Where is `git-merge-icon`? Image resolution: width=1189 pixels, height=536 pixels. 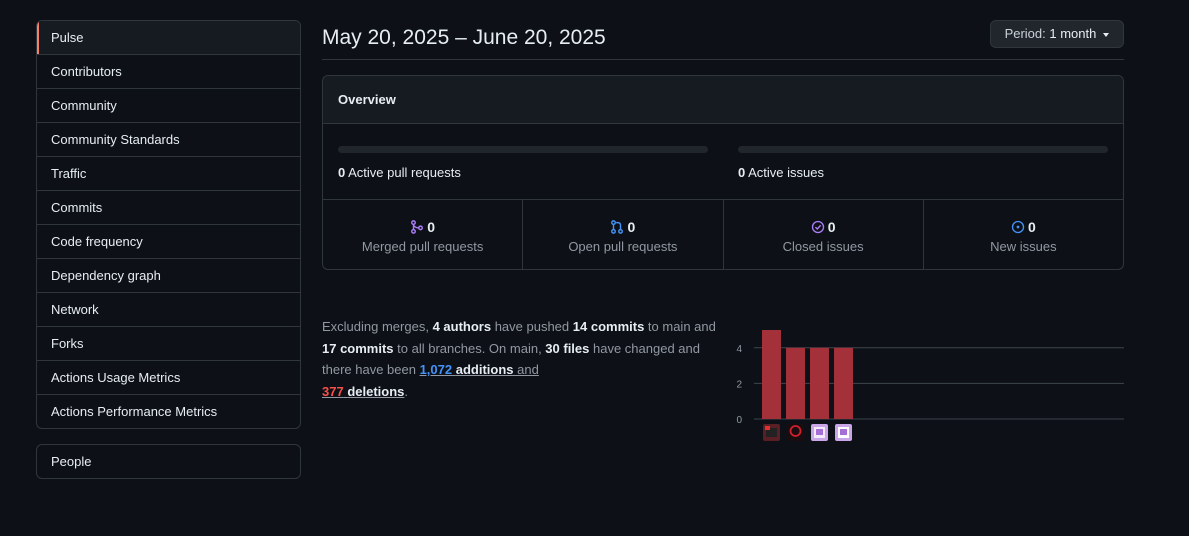
git-merge-icon is located at coordinates (417, 227).